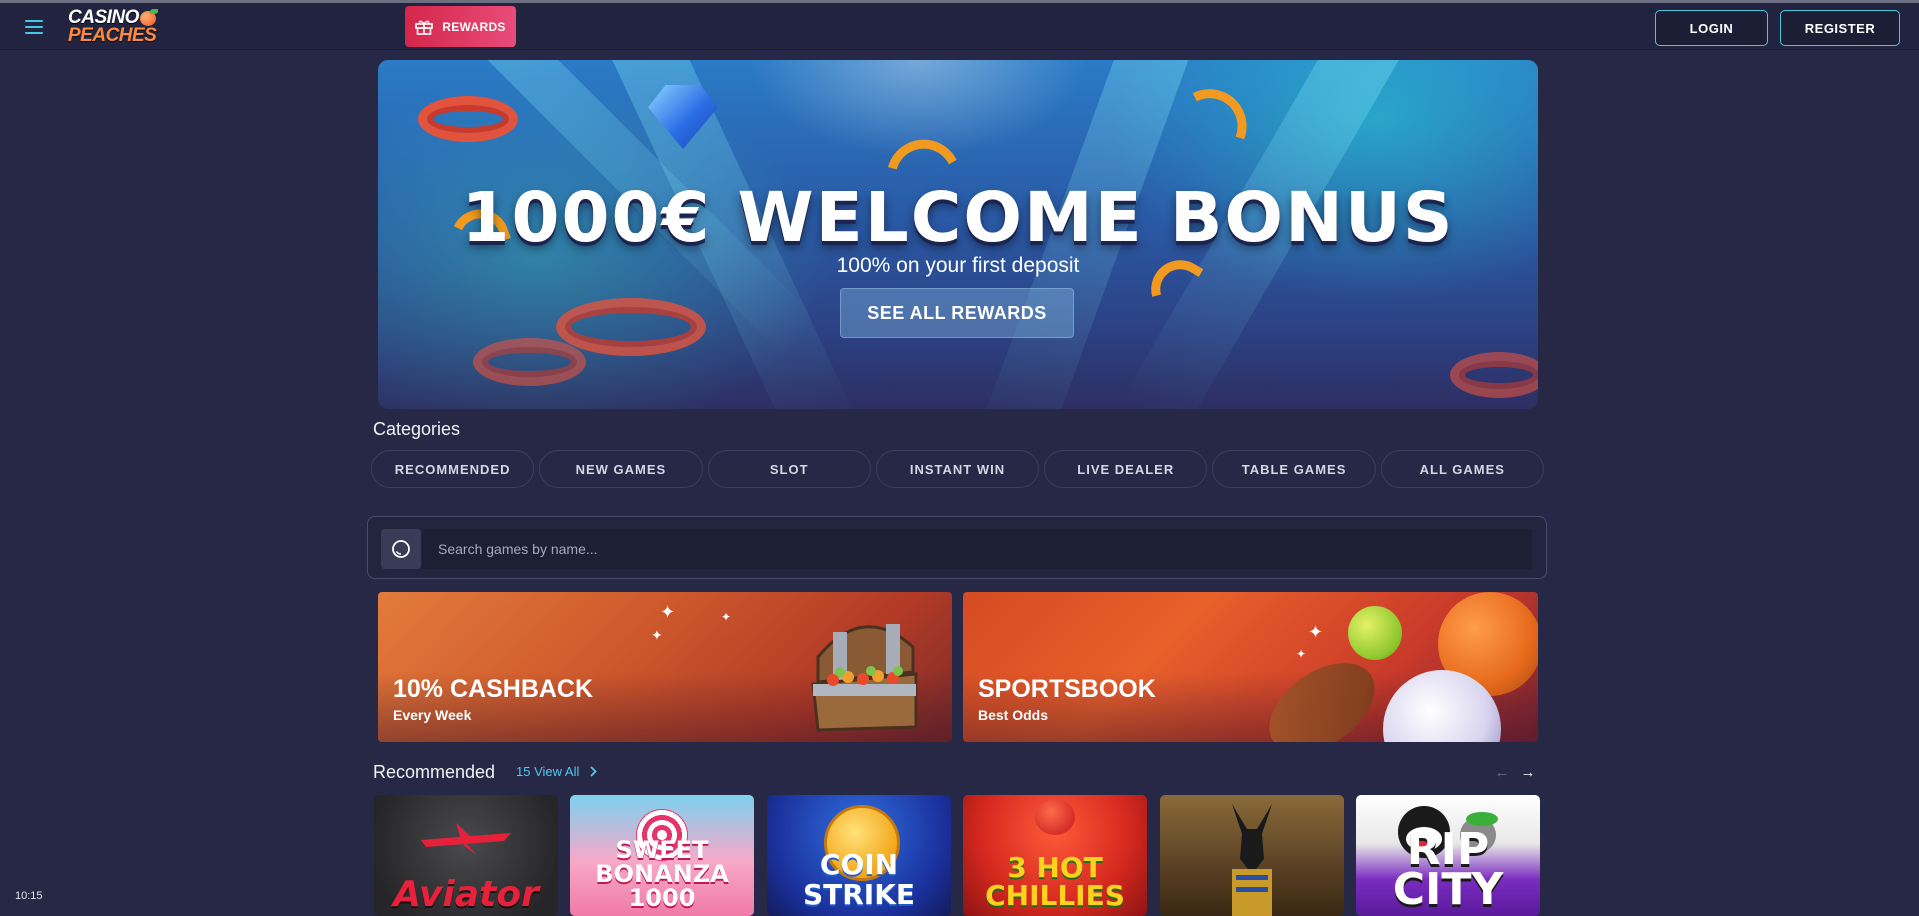 The height and width of the screenshot is (916, 1919). What do you see at coordinates (424, 27) in the screenshot?
I see `gift-icon` at bounding box center [424, 27].